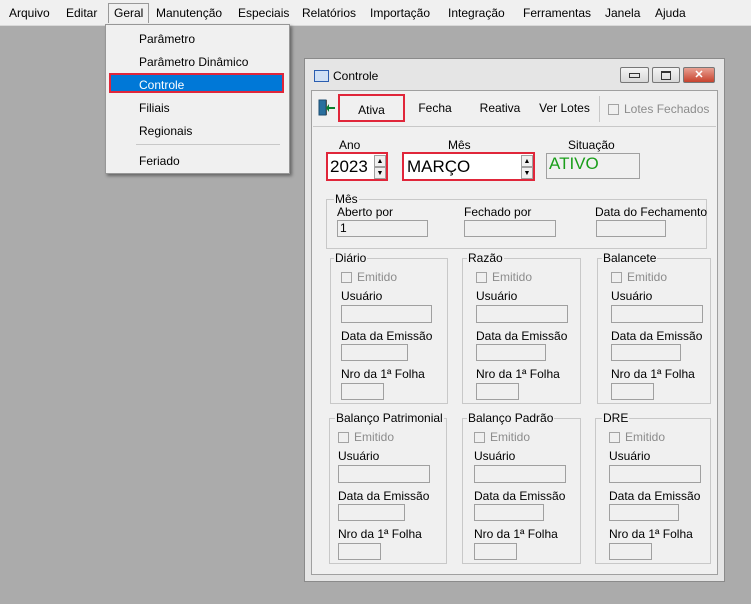 The image size is (751, 604). I want to click on mes-down-arrow-icon: ▼, so click(527, 173).